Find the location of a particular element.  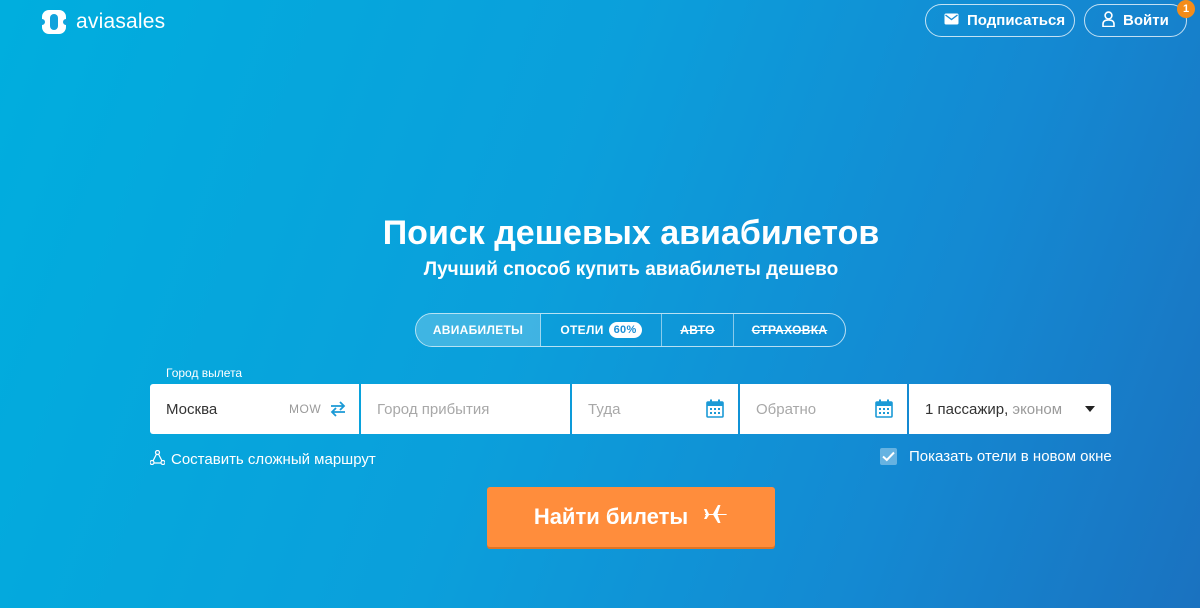

return-date-field: Обратно is located at coordinates (823, 409).